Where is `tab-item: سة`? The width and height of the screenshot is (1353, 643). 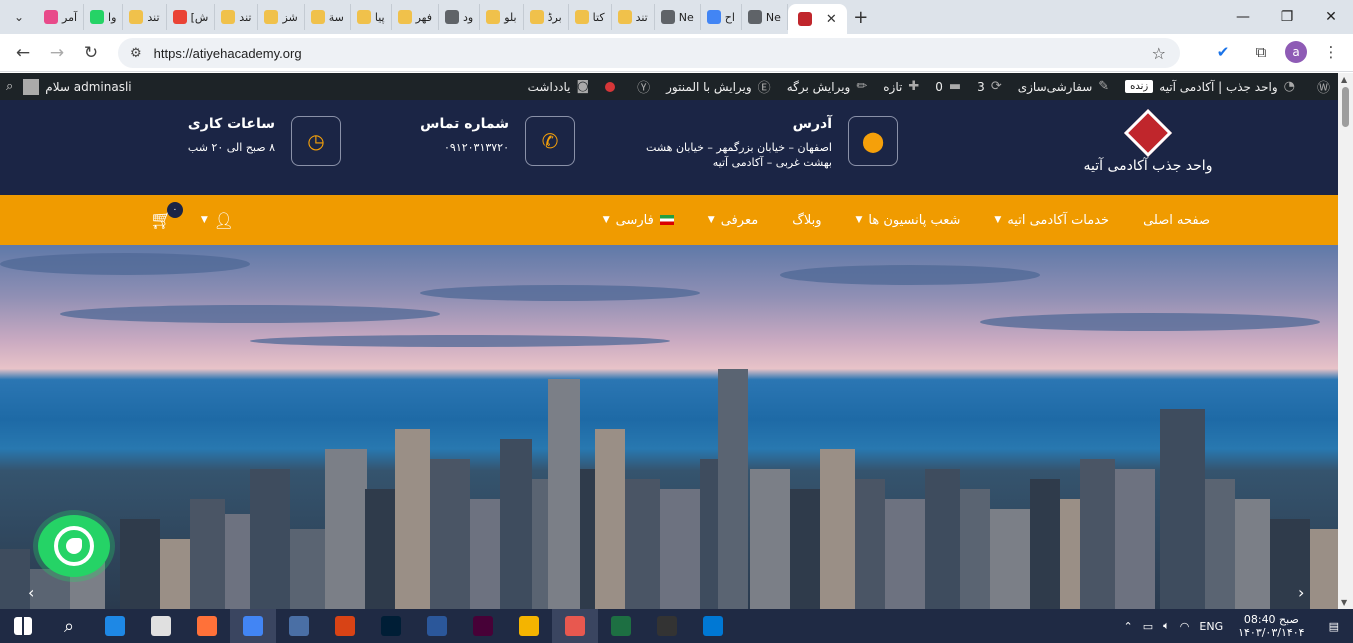 tab-item: سة is located at coordinates (328, 17).